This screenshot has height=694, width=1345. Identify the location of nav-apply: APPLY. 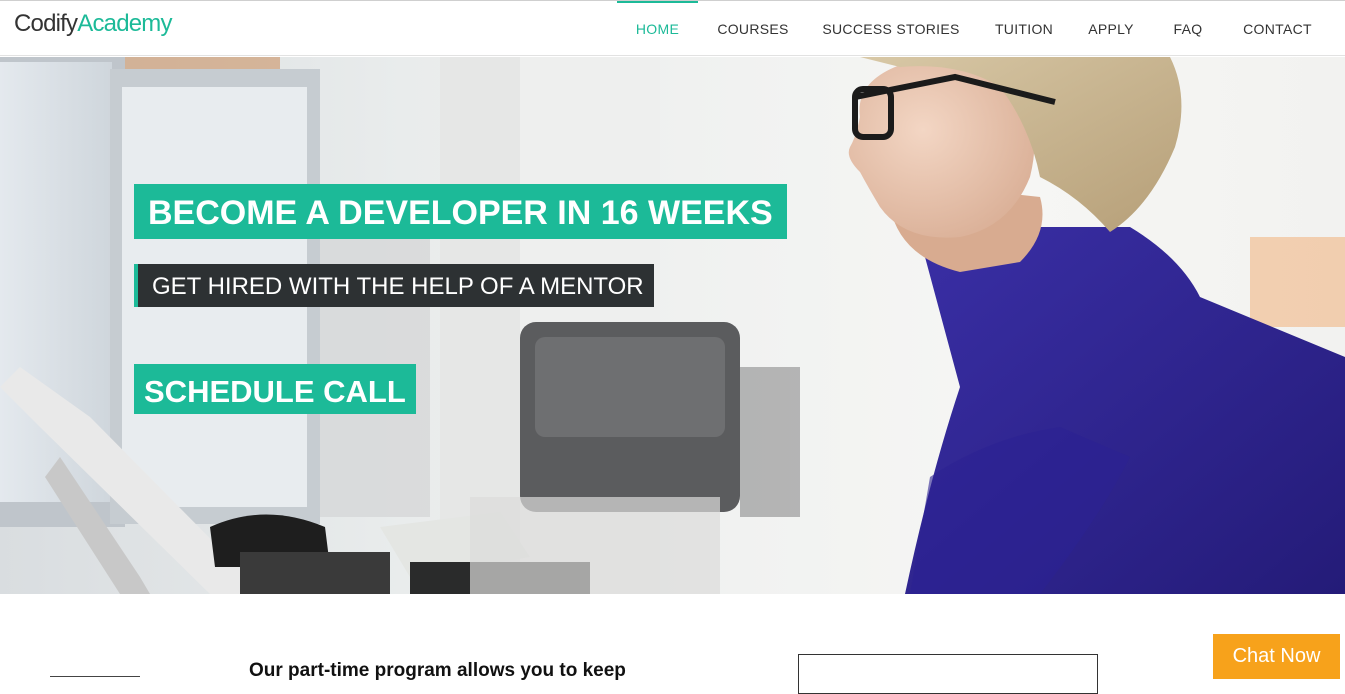
(1111, 28).